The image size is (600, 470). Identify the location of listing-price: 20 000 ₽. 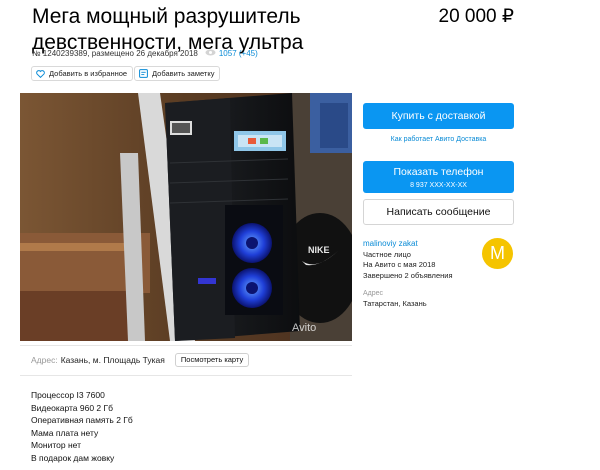
(476, 16).